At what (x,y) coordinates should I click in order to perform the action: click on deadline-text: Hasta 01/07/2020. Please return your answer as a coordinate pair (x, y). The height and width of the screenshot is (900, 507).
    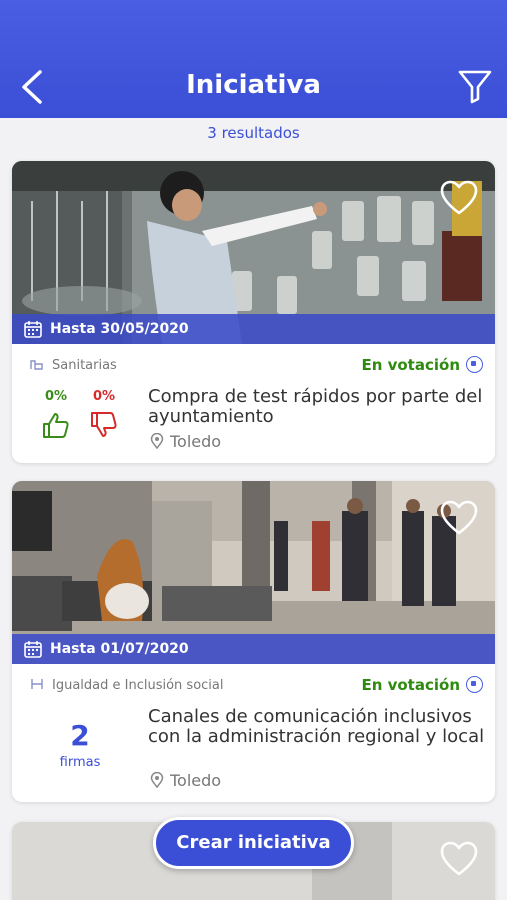
    Looking at the image, I should click on (119, 649).